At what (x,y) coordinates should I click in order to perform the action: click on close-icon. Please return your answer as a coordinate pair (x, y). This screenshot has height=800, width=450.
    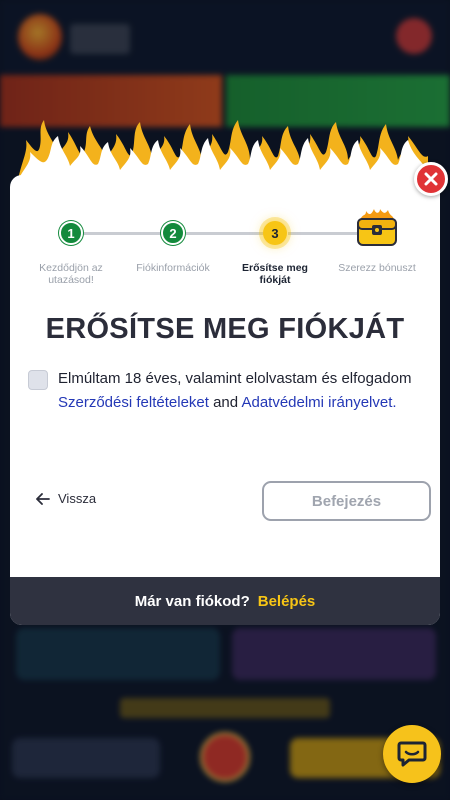
    Looking at the image, I should click on (431, 179).